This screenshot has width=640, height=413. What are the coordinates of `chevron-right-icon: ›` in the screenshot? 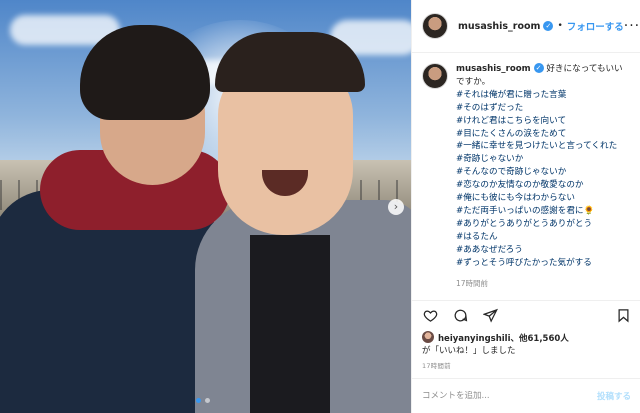 It's located at (396, 206).